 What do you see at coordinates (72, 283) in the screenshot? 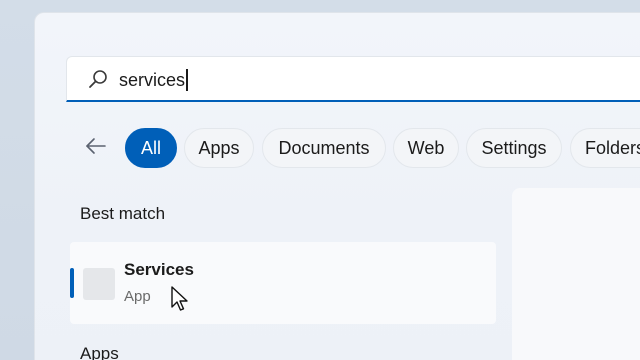
I see `selection-indicator` at bounding box center [72, 283].